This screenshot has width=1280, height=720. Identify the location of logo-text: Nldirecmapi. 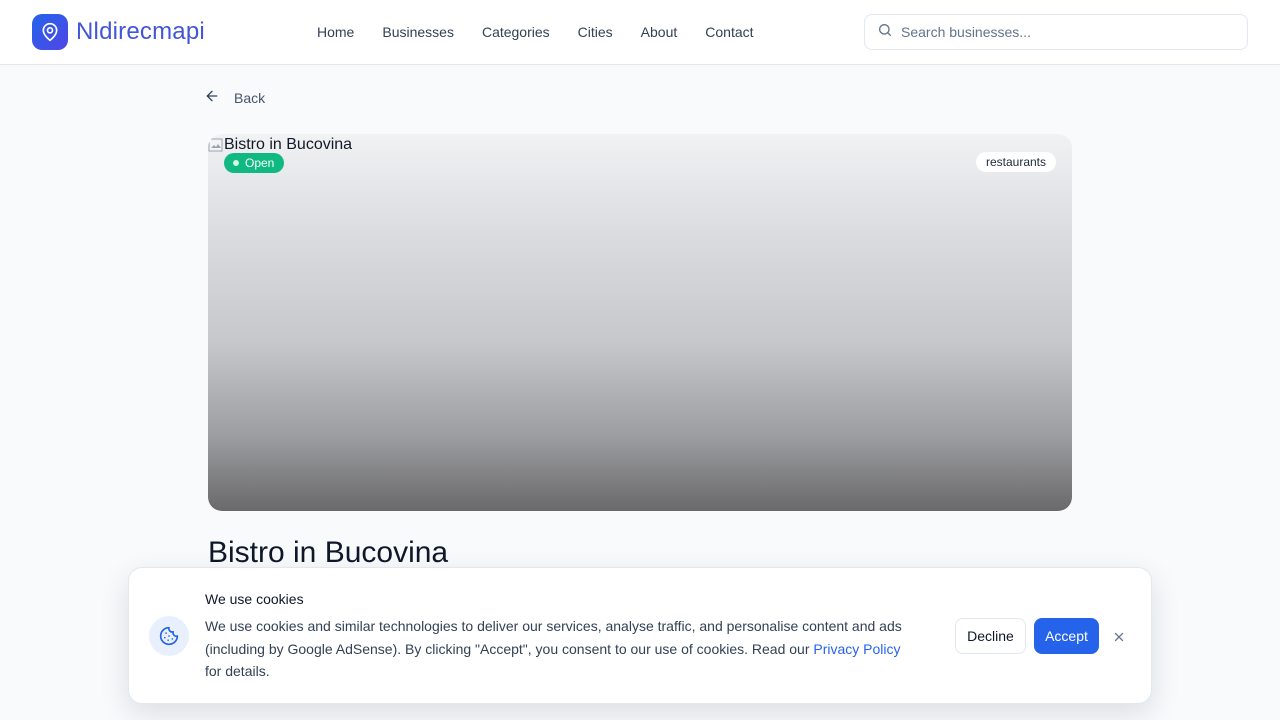
(140, 31).